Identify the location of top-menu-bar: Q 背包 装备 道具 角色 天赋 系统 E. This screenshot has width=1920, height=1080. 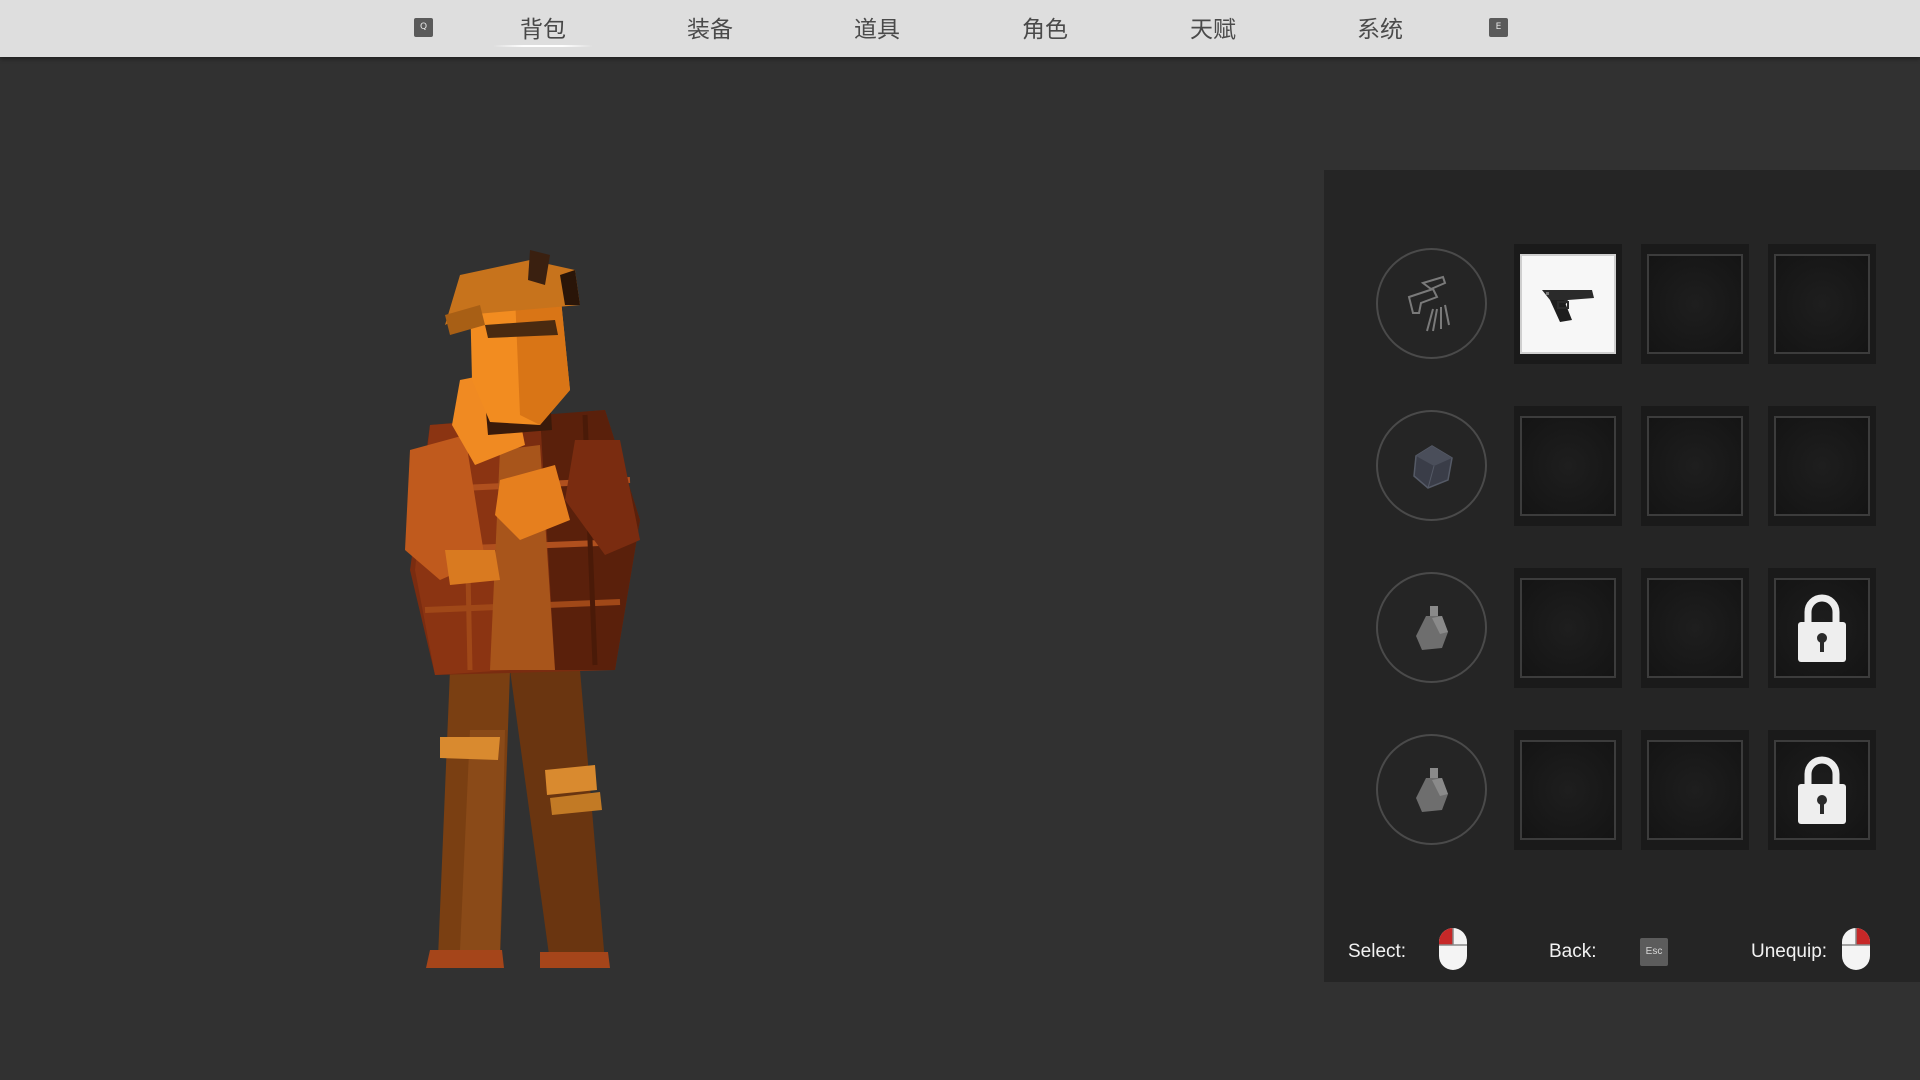
(960, 28).